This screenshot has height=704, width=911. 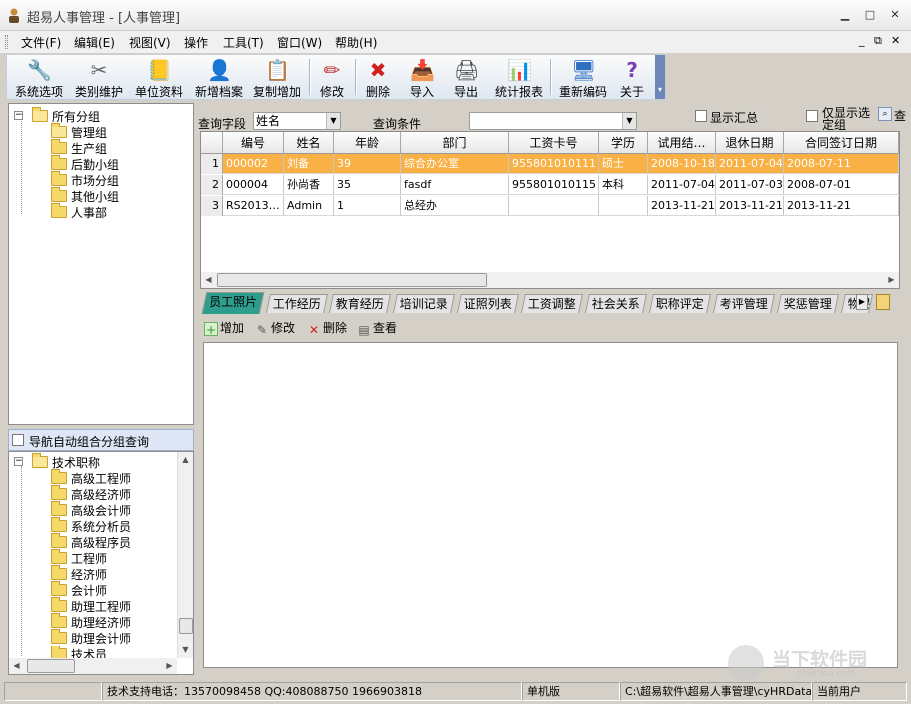 I want to click on tree-item-group: 后勤小组, so click(x=116, y=163).